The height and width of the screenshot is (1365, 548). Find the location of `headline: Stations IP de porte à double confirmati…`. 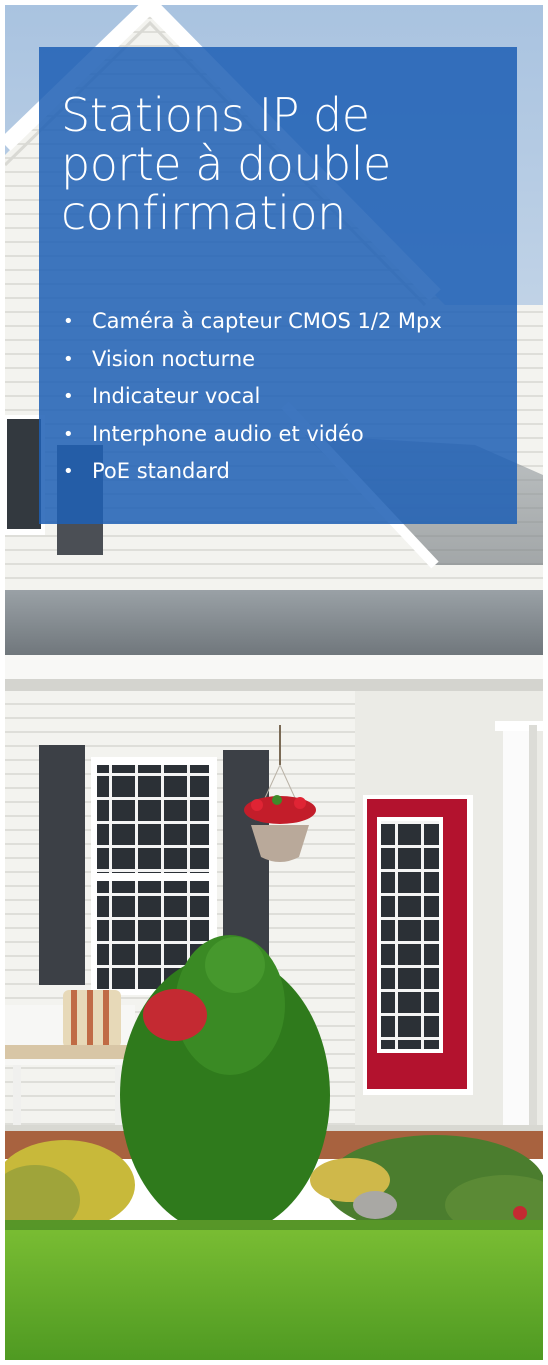

headline: Stations IP de porte à double confirmati… is located at coordinates (281, 164).